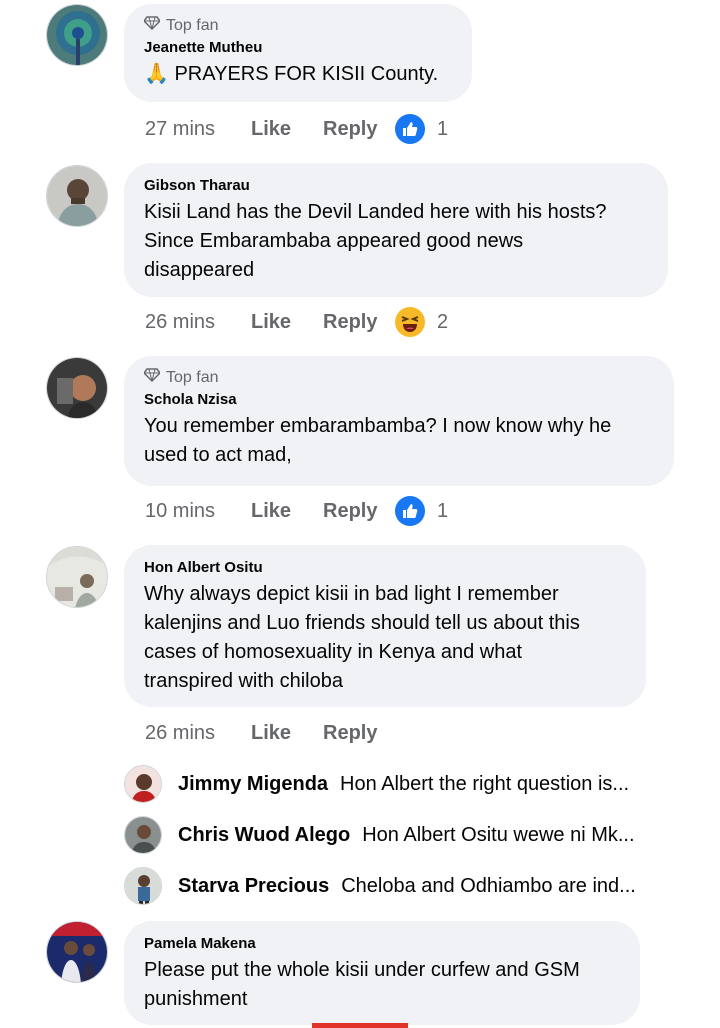 The width and height of the screenshot is (720, 1028). I want to click on comment-text-line: used to act mad,, so click(218, 455).